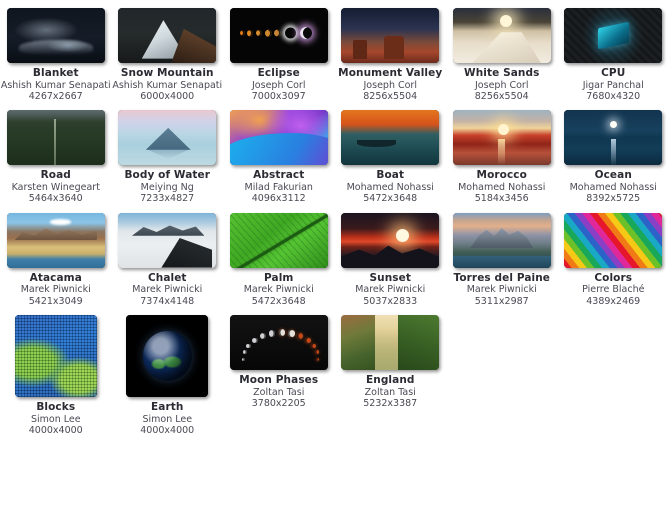 This screenshot has width=670, height=529. I want to click on wallpaper-title: Monument Valley, so click(390, 73).